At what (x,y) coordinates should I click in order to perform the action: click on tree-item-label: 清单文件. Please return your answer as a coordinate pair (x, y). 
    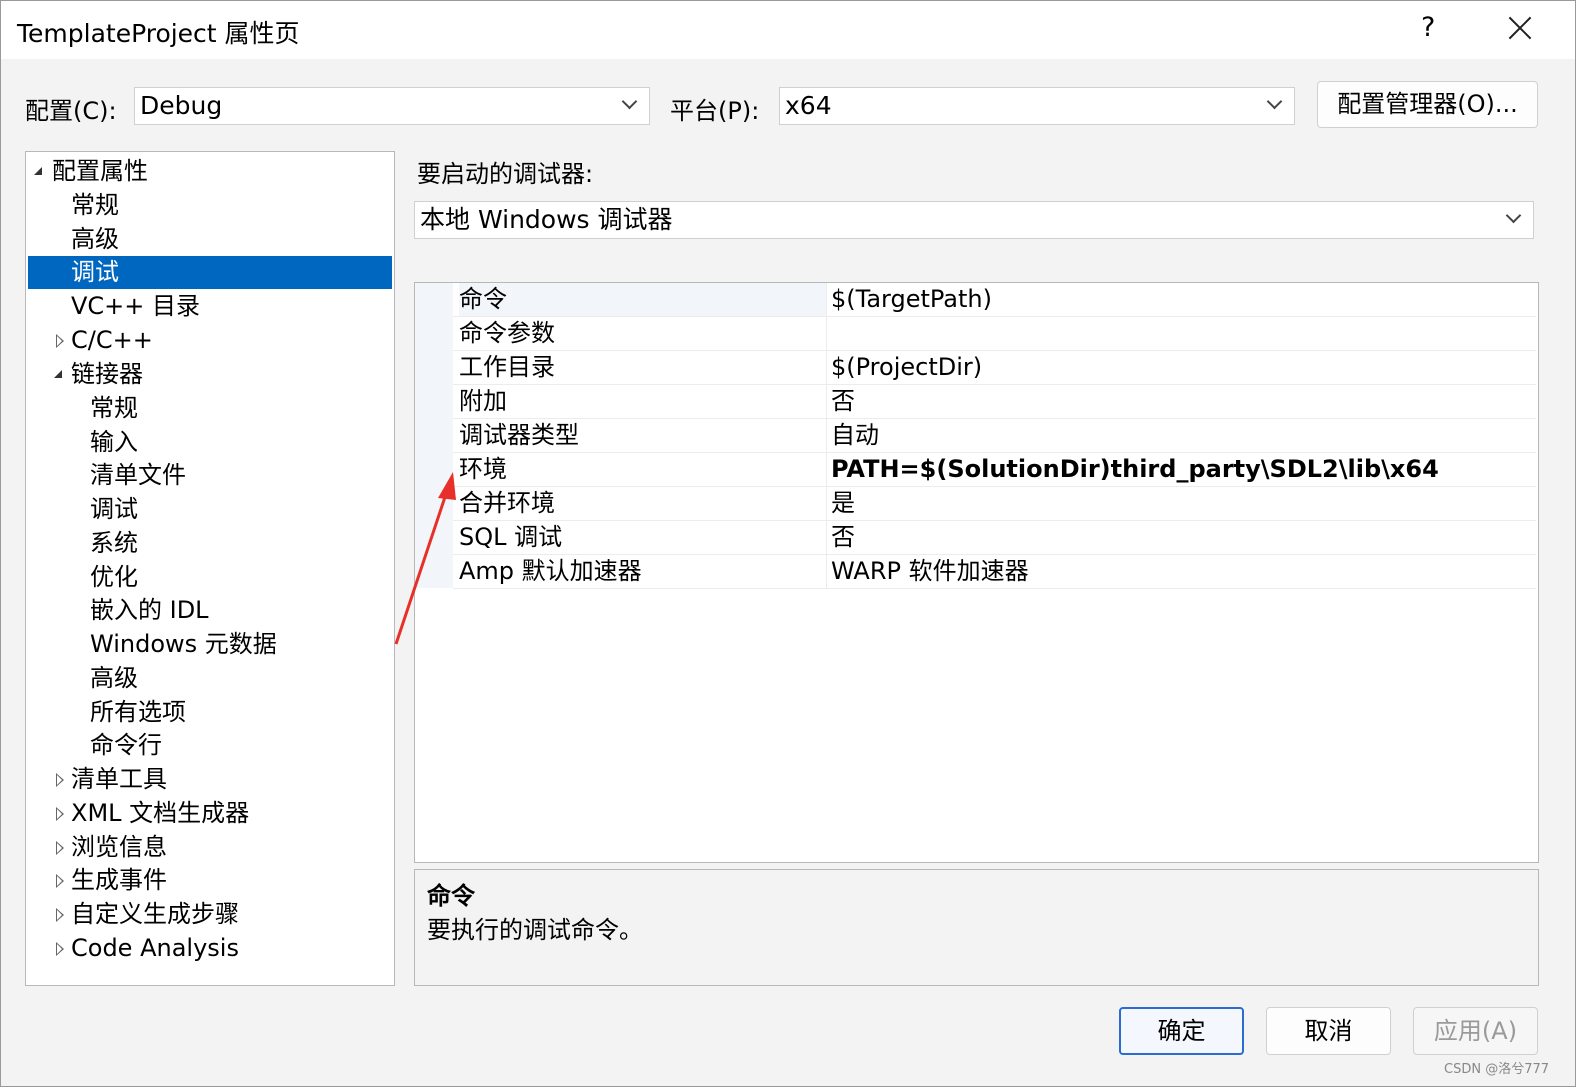
    Looking at the image, I should click on (138, 475).